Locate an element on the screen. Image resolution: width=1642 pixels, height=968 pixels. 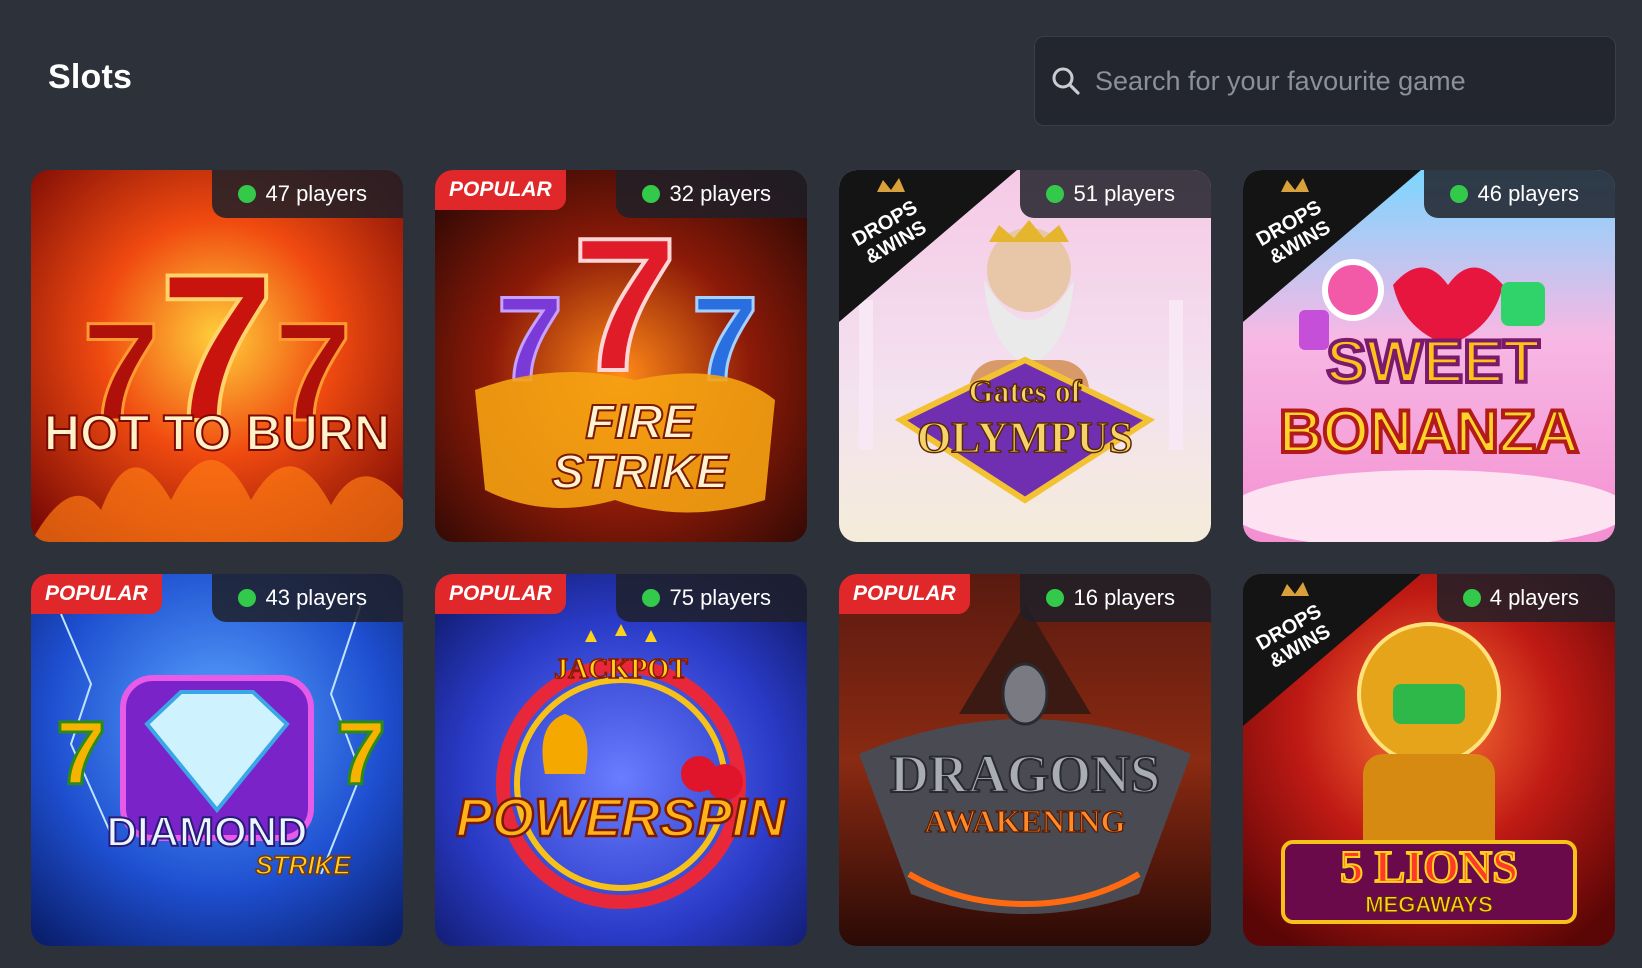
game-title-art: HOT TO BURN is located at coordinates (217, 433).